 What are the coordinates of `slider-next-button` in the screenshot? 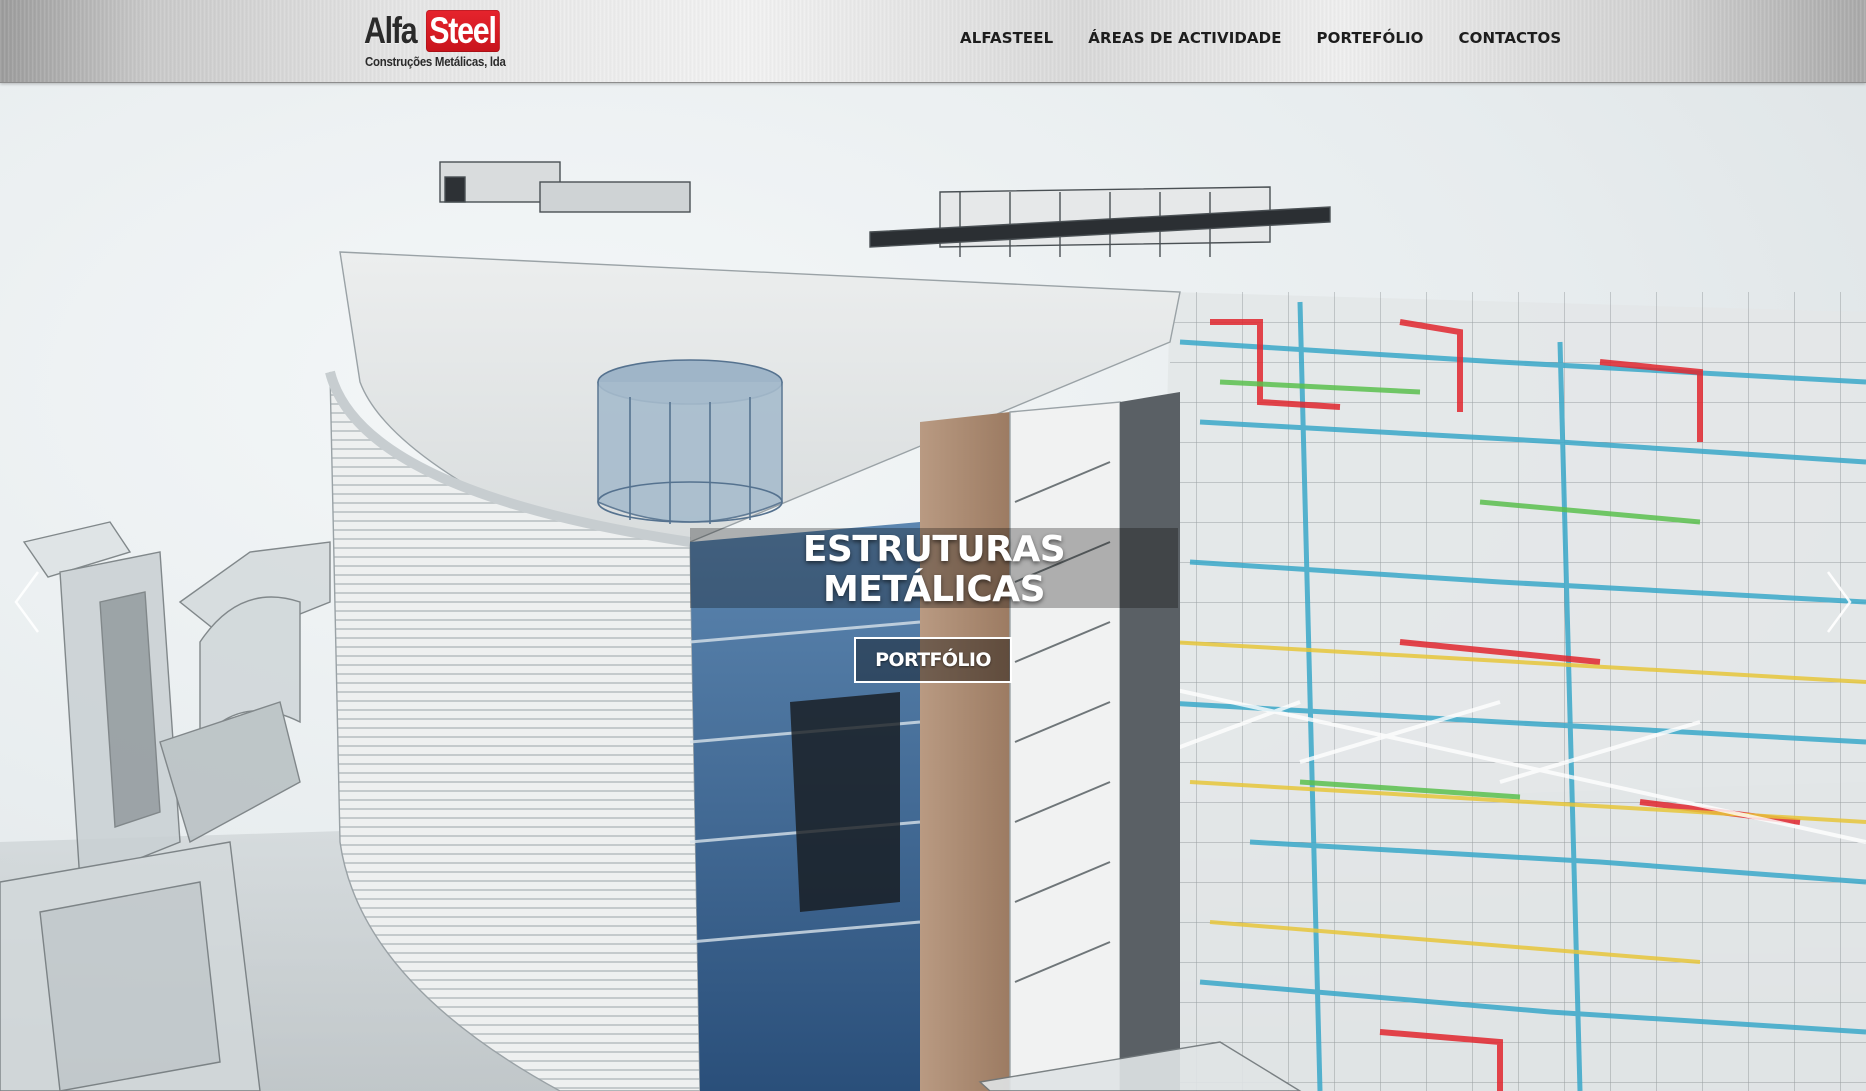 It's located at (1838, 602).